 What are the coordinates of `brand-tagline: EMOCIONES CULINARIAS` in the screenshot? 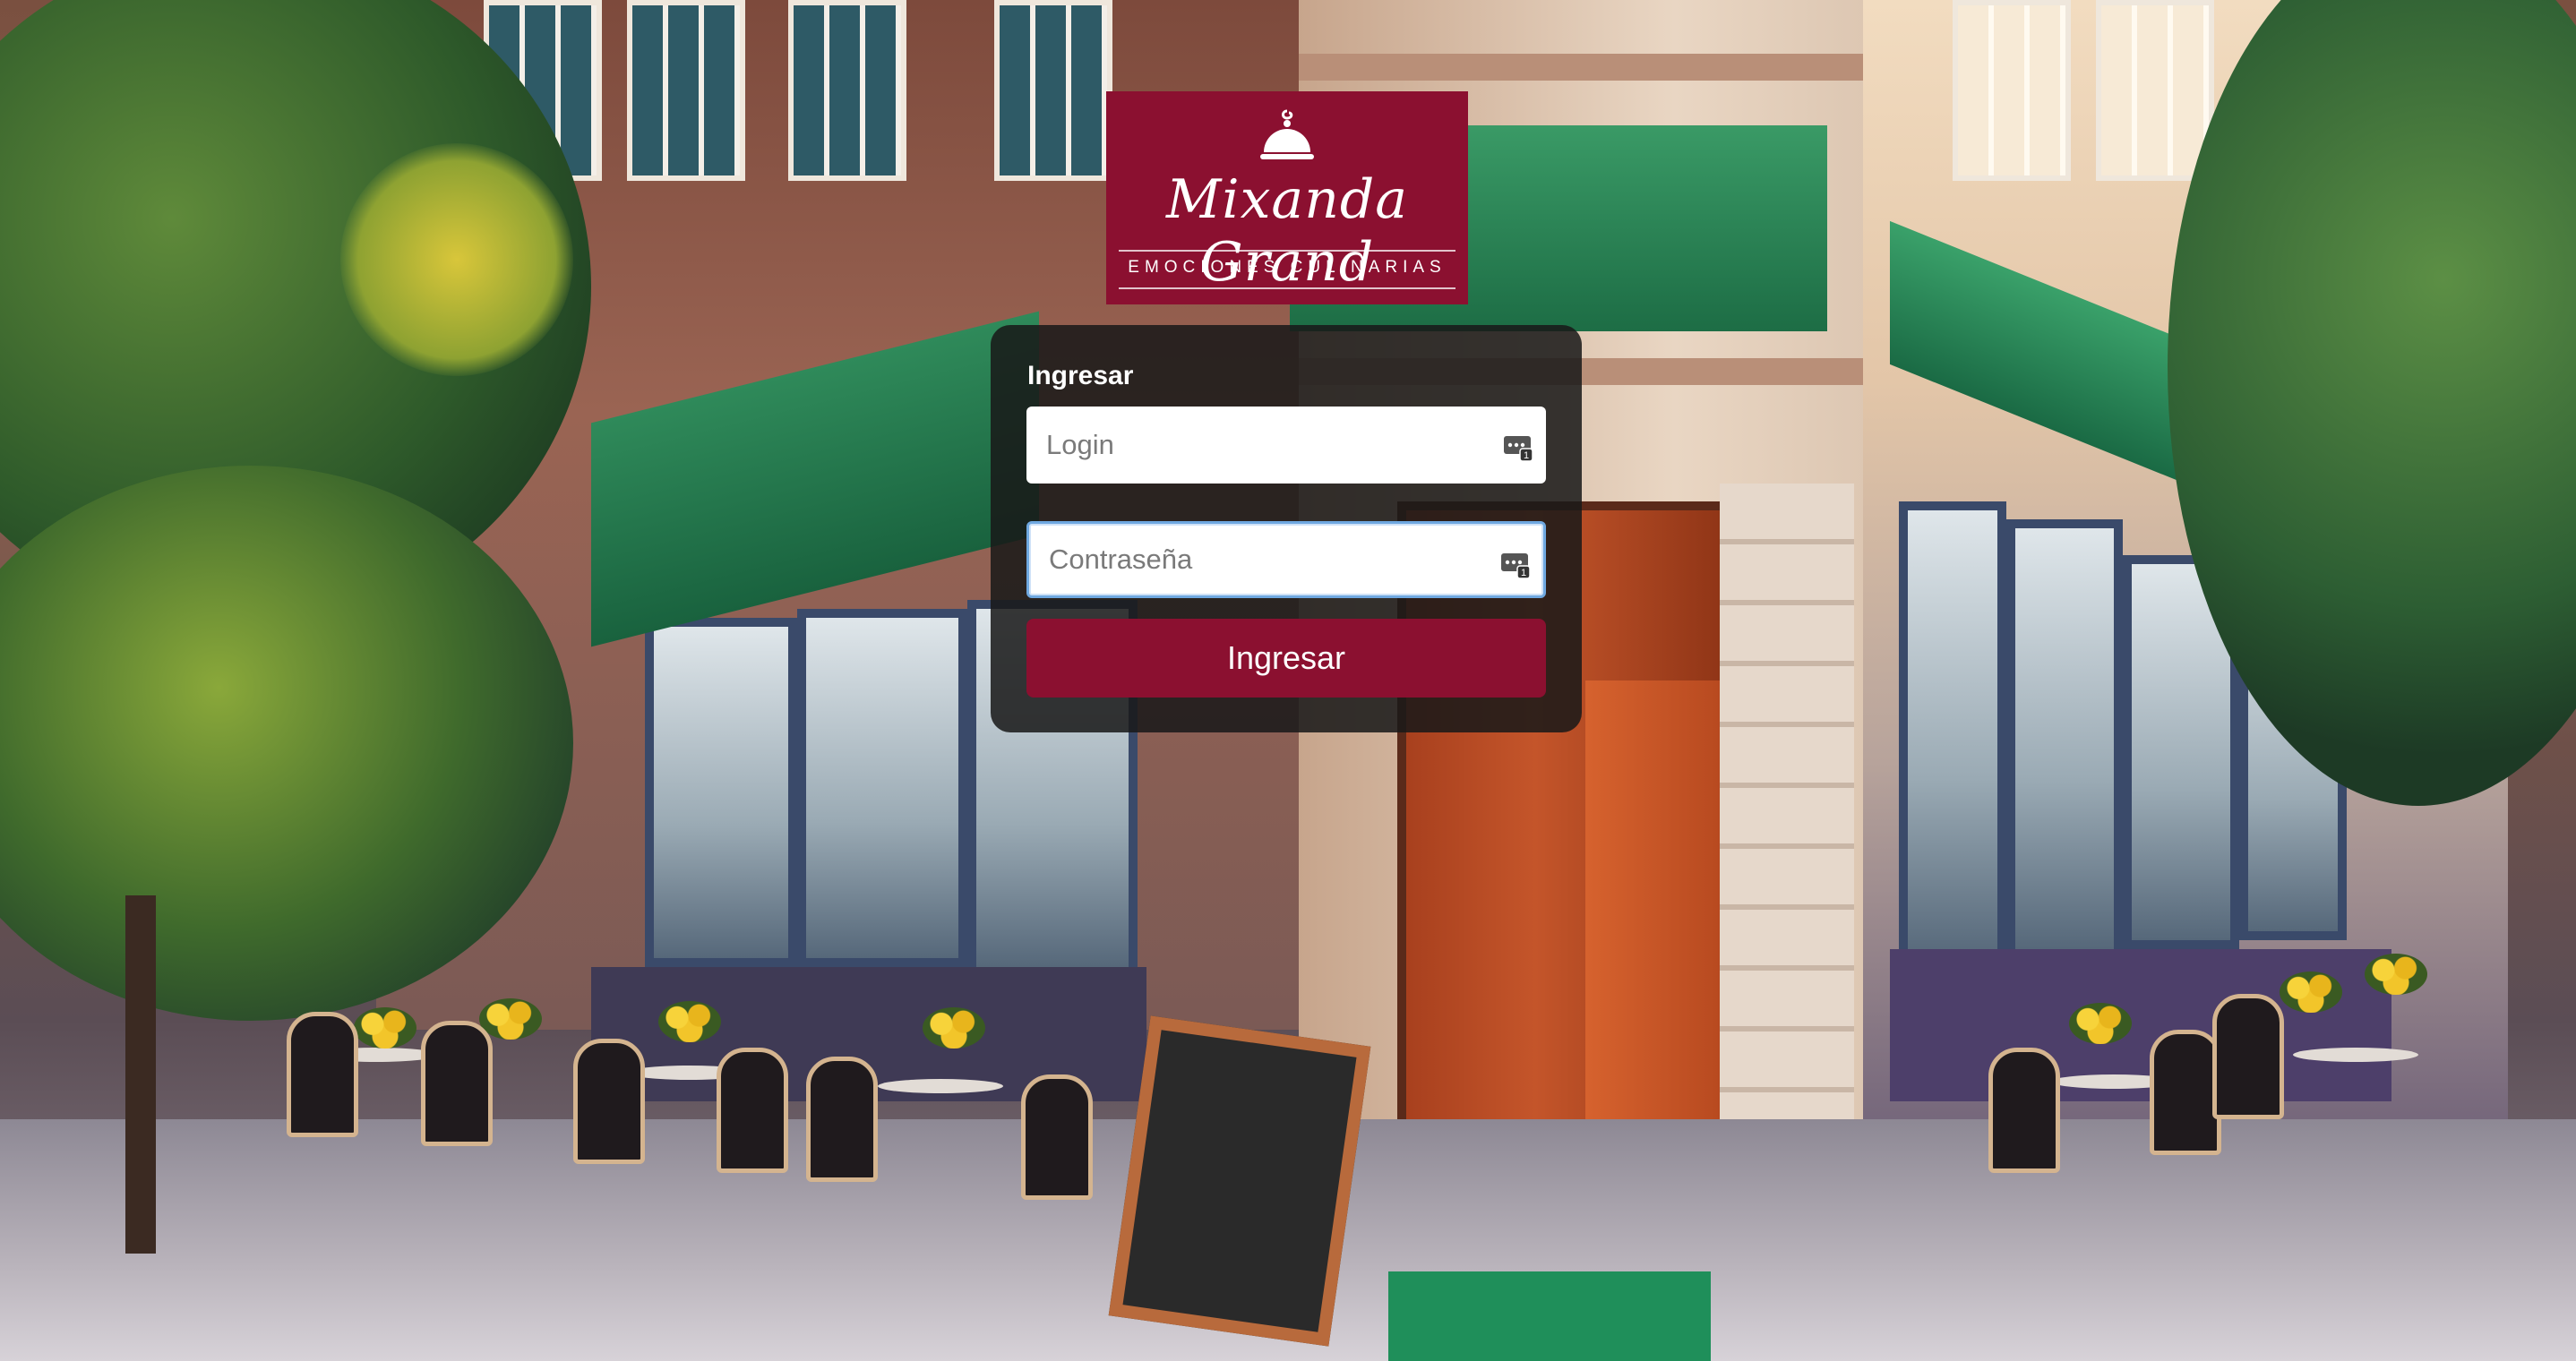 It's located at (1287, 267).